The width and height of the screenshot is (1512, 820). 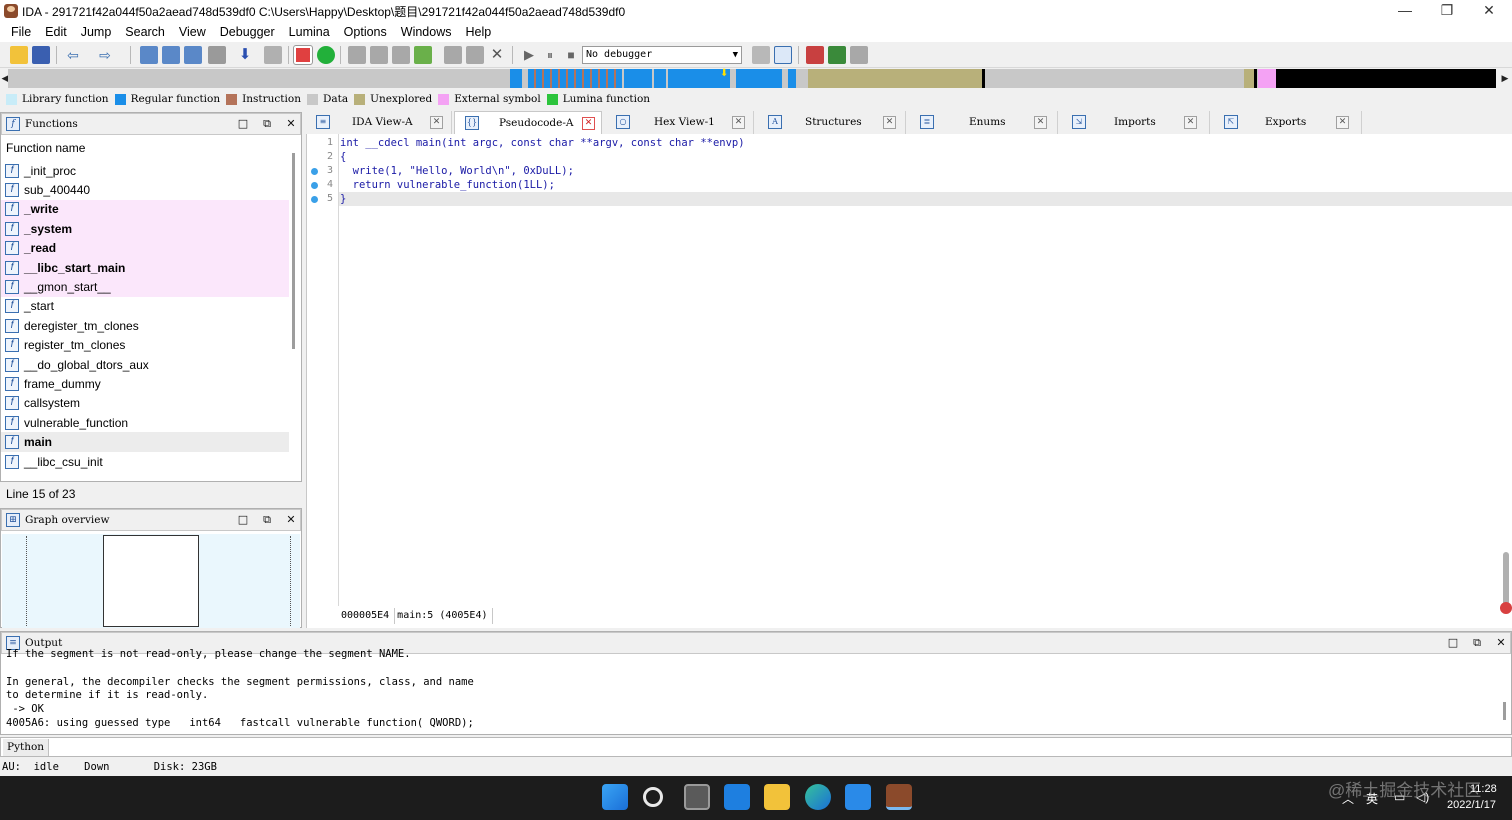 I want to click on menu-edit: Edit, so click(x=56, y=32).